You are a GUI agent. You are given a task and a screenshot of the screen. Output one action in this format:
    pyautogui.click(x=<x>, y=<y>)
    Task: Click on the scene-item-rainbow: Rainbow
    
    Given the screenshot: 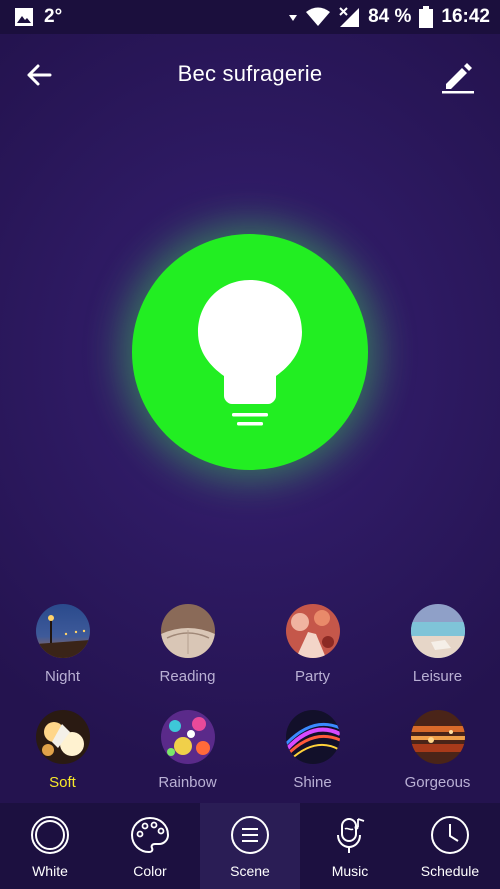 What is the action you would take?
    pyautogui.click(x=187, y=755)
    